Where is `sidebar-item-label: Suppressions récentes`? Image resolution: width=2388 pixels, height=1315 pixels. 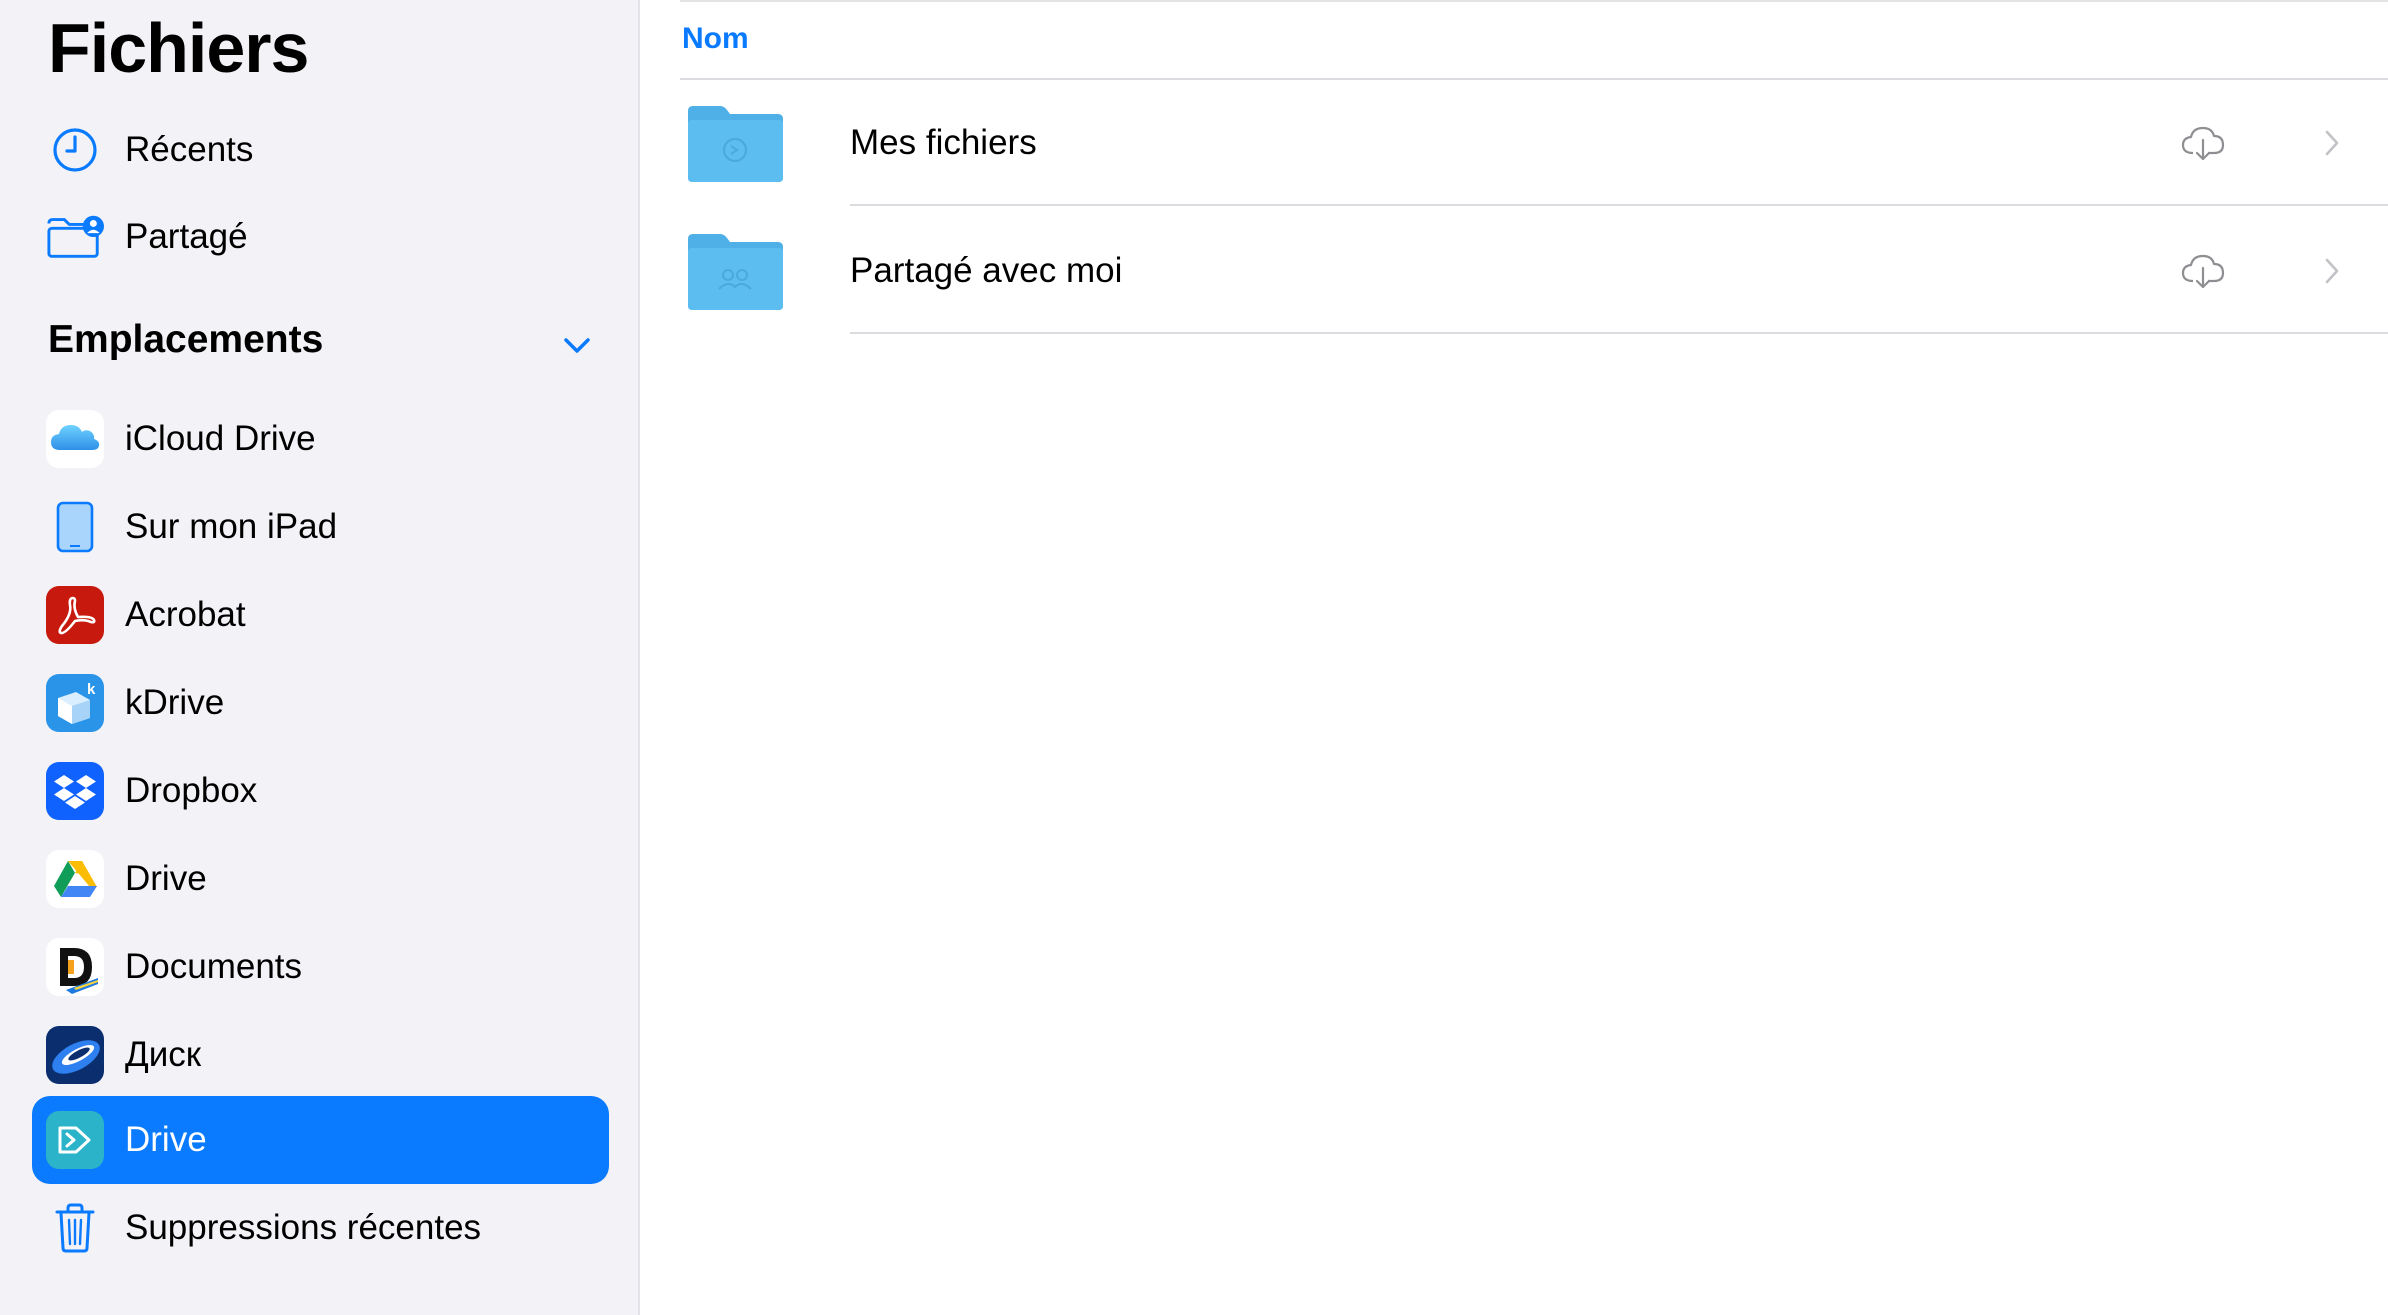 sidebar-item-label: Suppressions récentes is located at coordinates (303, 1227).